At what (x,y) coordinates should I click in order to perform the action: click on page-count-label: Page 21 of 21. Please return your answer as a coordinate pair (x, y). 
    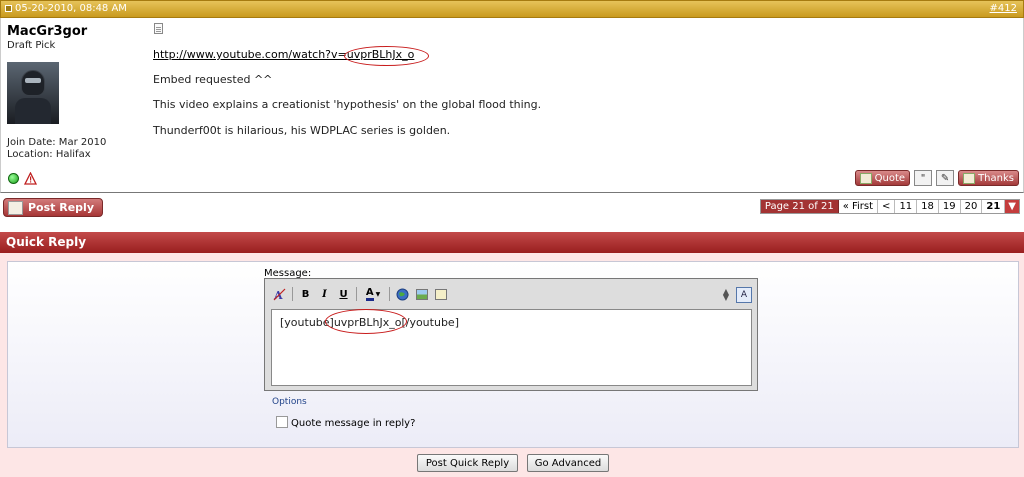
    Looking at the image, I should click on (799, 206).